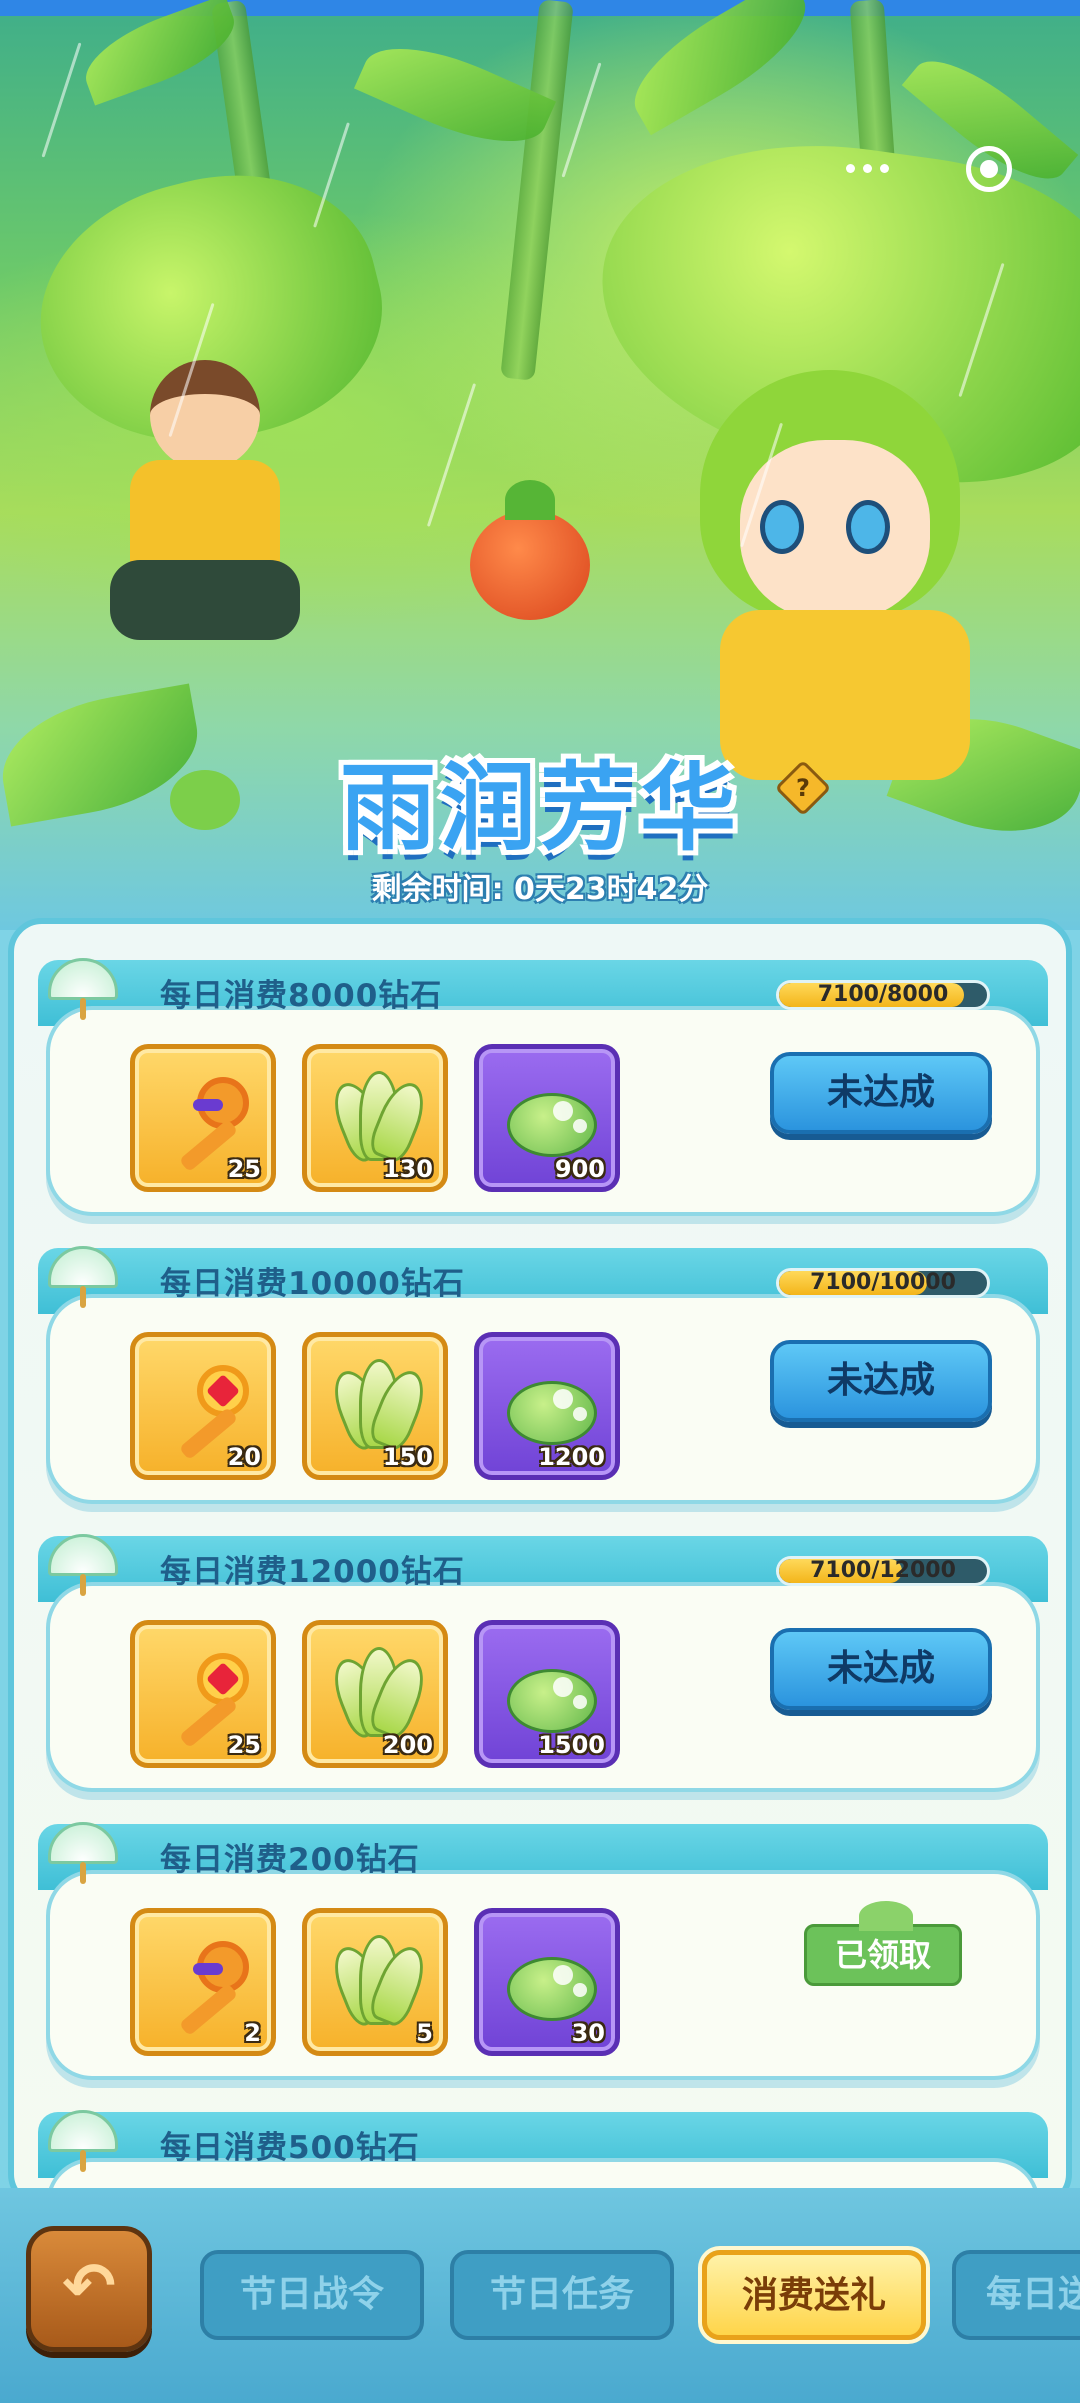 Image resolution: width=1080 pixels, height=2403 pixels. I want to click on progress-text: 7100/12000, so click(883, 1570).